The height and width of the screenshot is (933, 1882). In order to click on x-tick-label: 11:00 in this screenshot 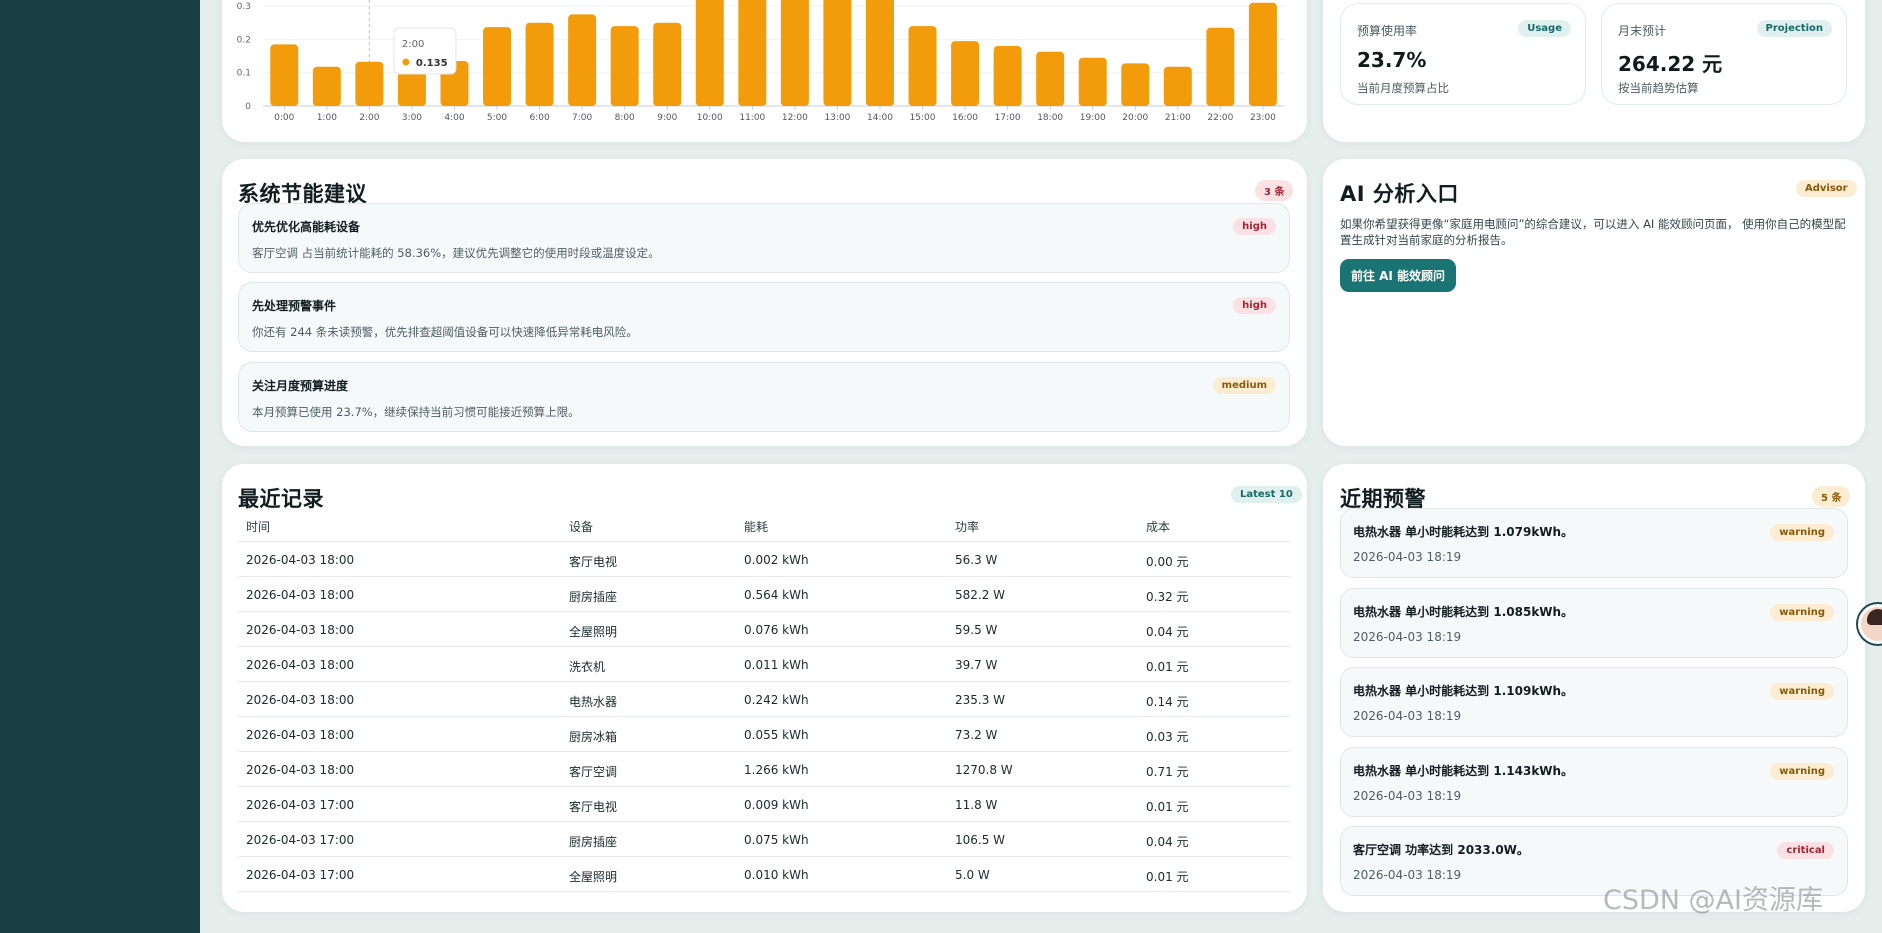, I will do `click(752, 118)`.